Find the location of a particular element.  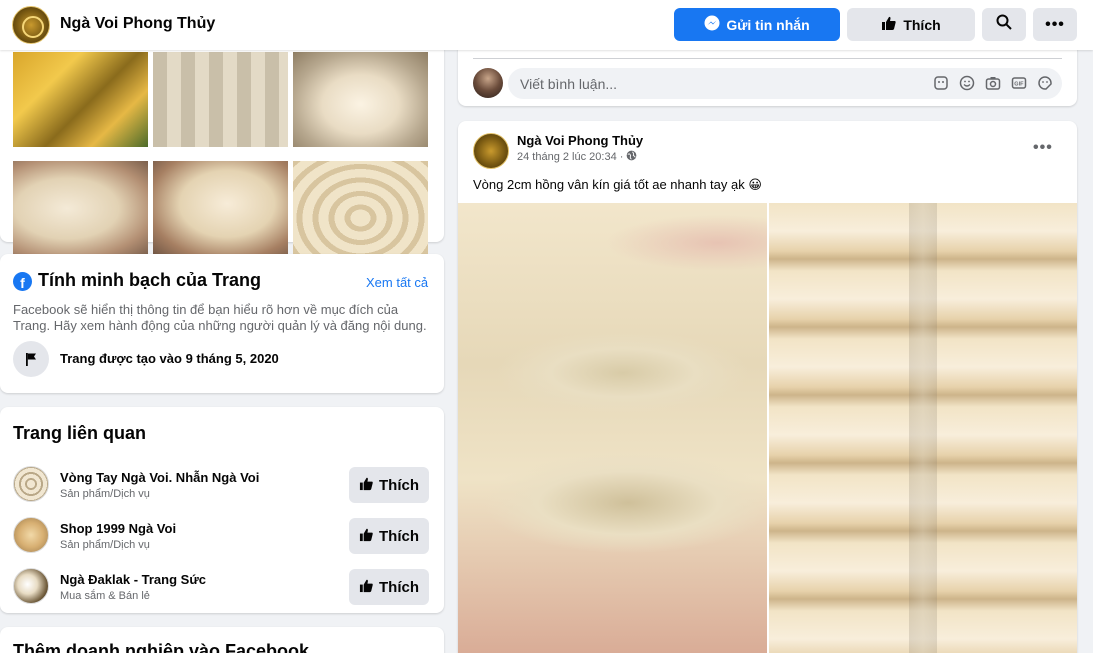

see-all-link: Xem tất cả is located at coordinates (397, 282).